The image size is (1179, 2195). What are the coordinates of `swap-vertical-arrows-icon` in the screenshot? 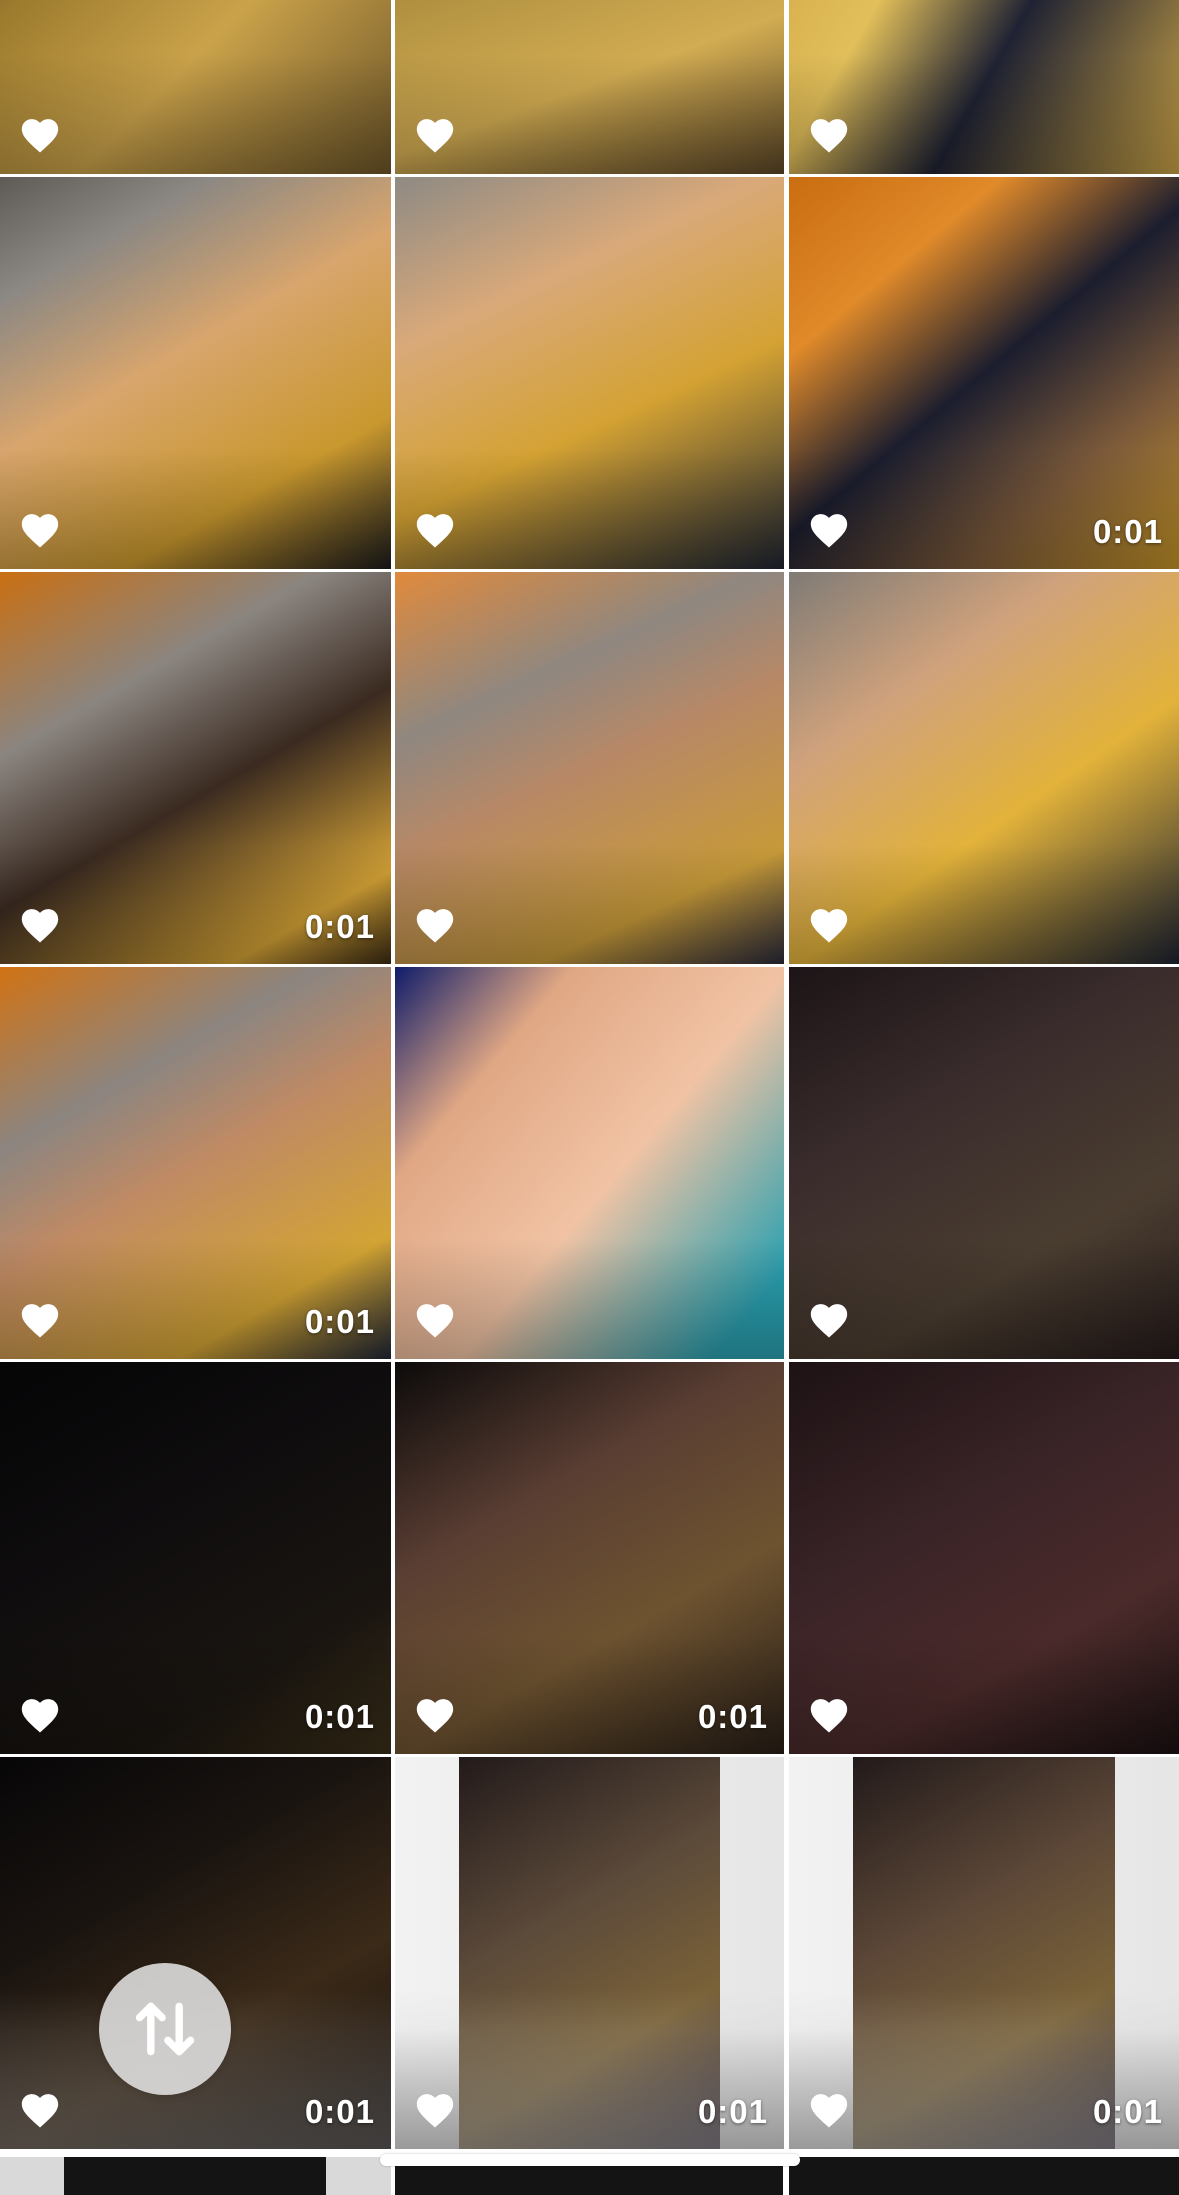 It's located at (165, 2029).